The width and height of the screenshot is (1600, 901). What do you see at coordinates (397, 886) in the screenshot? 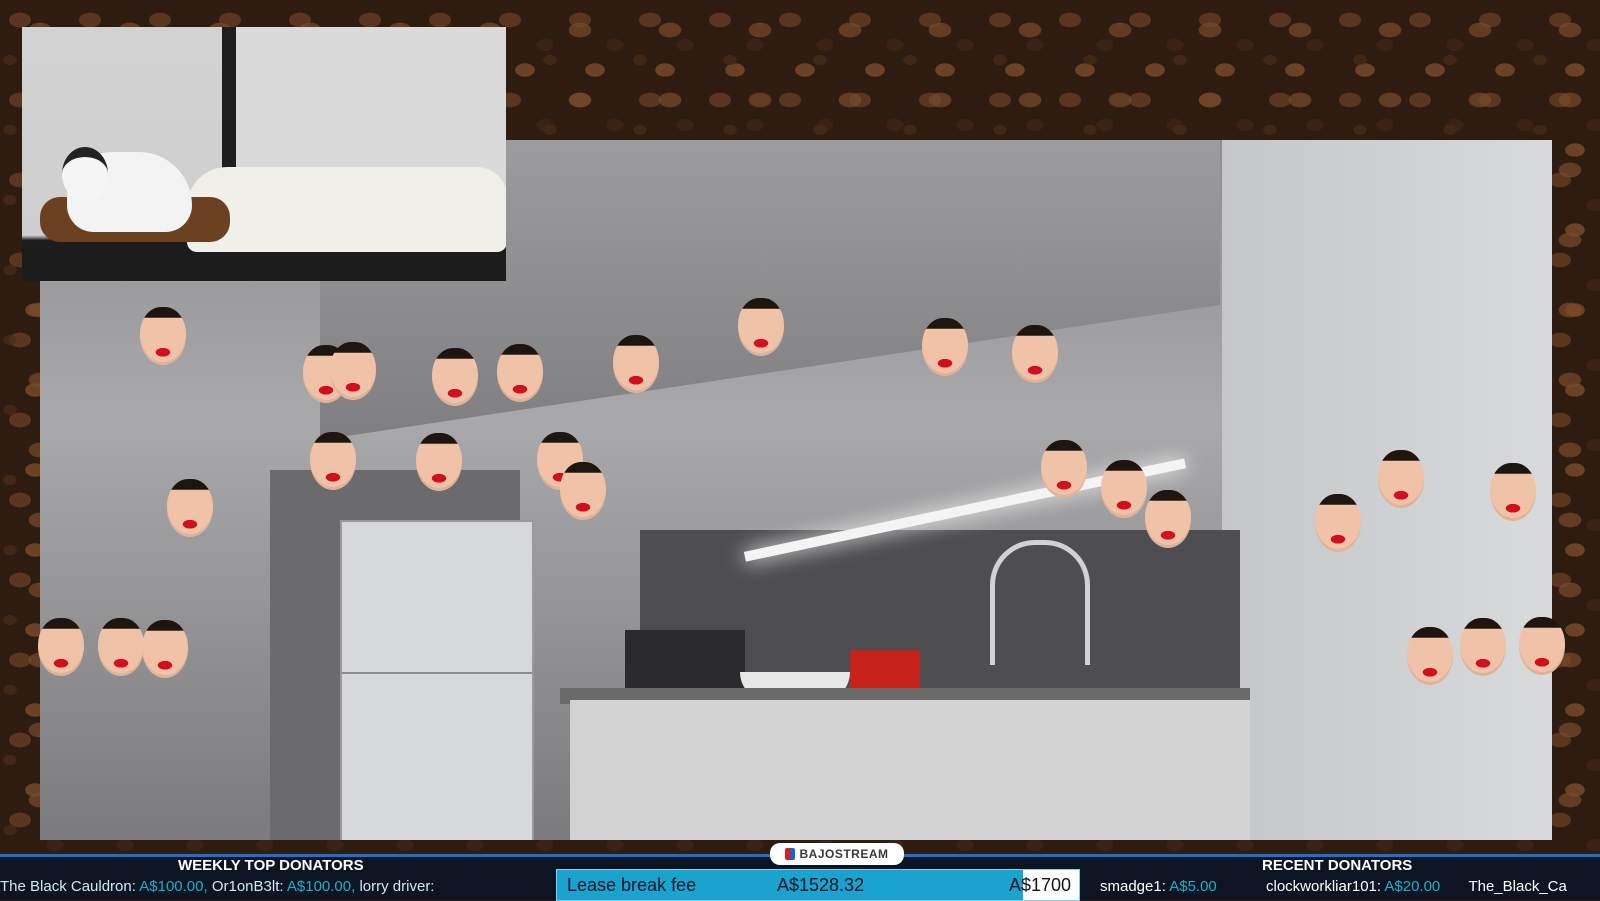
I see `ticker-name: lorry driver:` at bounding box center [397, 886].